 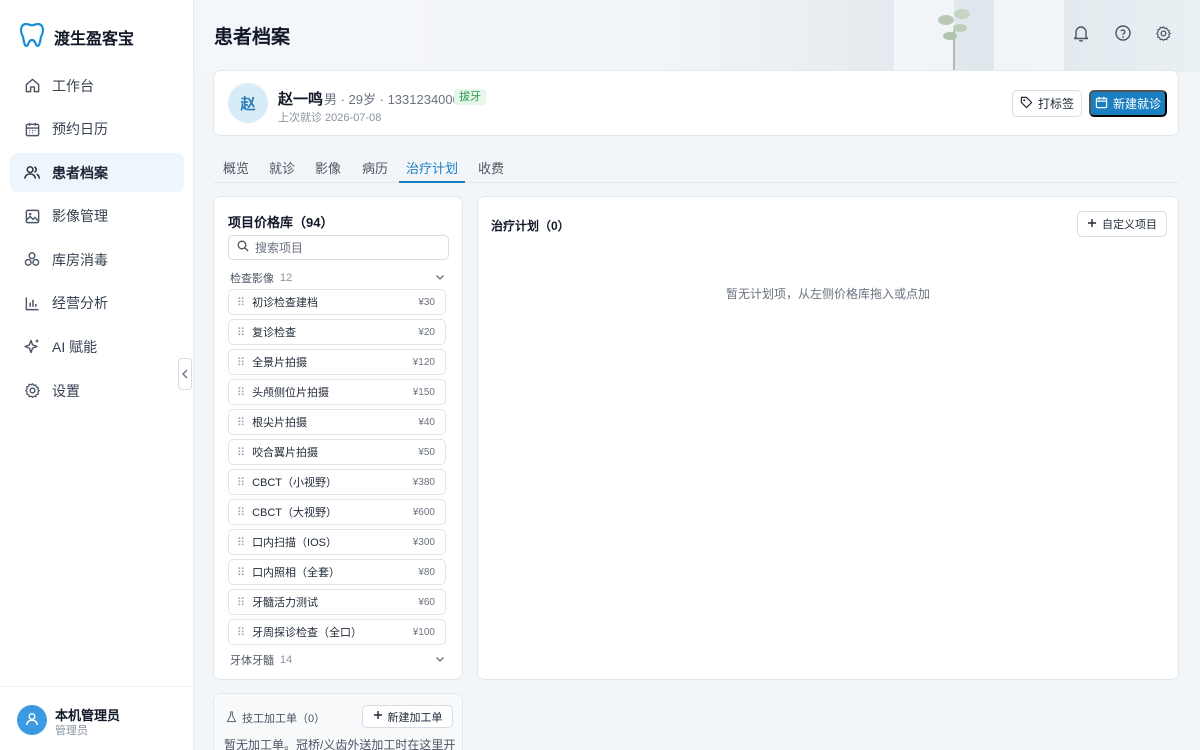 I want to click on item-name: 咬合翼片拍摄, so click(x=285, y=453).